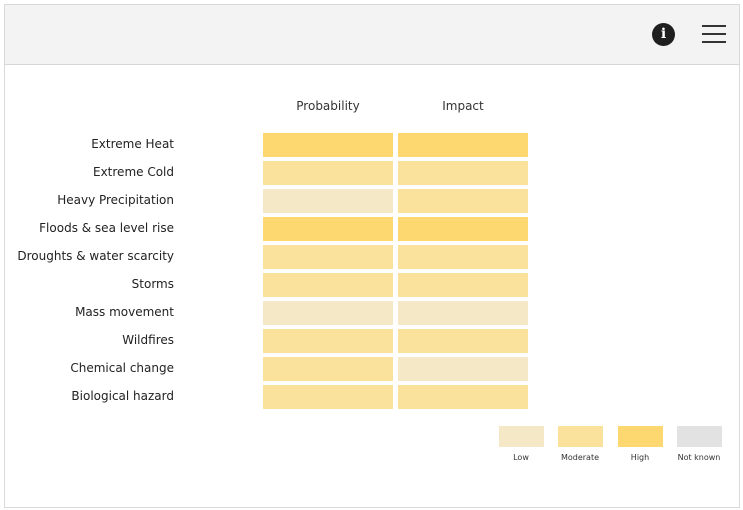  What do you see at coordinates (124, 312) in the screenshot?
I see `row-label: Mass movement` at bounding box center [124, 312].